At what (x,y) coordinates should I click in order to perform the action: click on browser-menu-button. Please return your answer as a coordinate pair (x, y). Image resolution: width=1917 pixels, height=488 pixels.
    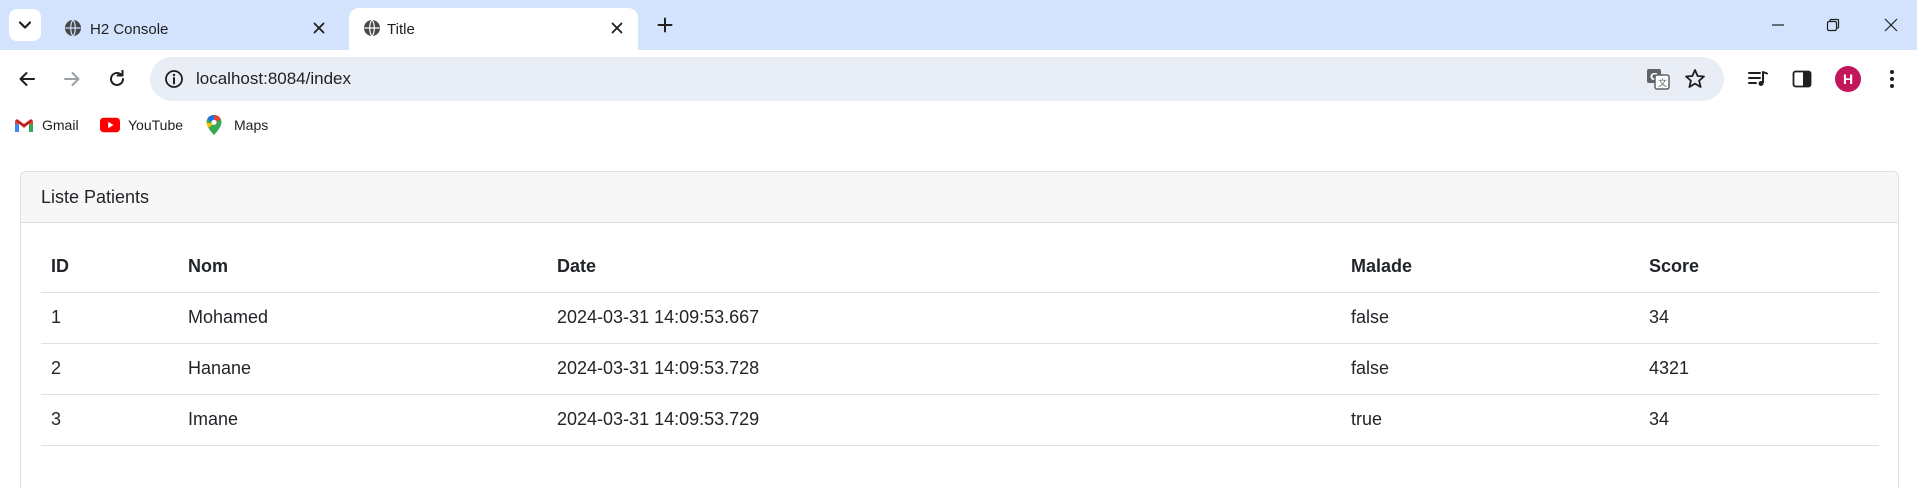
    Looking at the image, I should click on (1892, 79).